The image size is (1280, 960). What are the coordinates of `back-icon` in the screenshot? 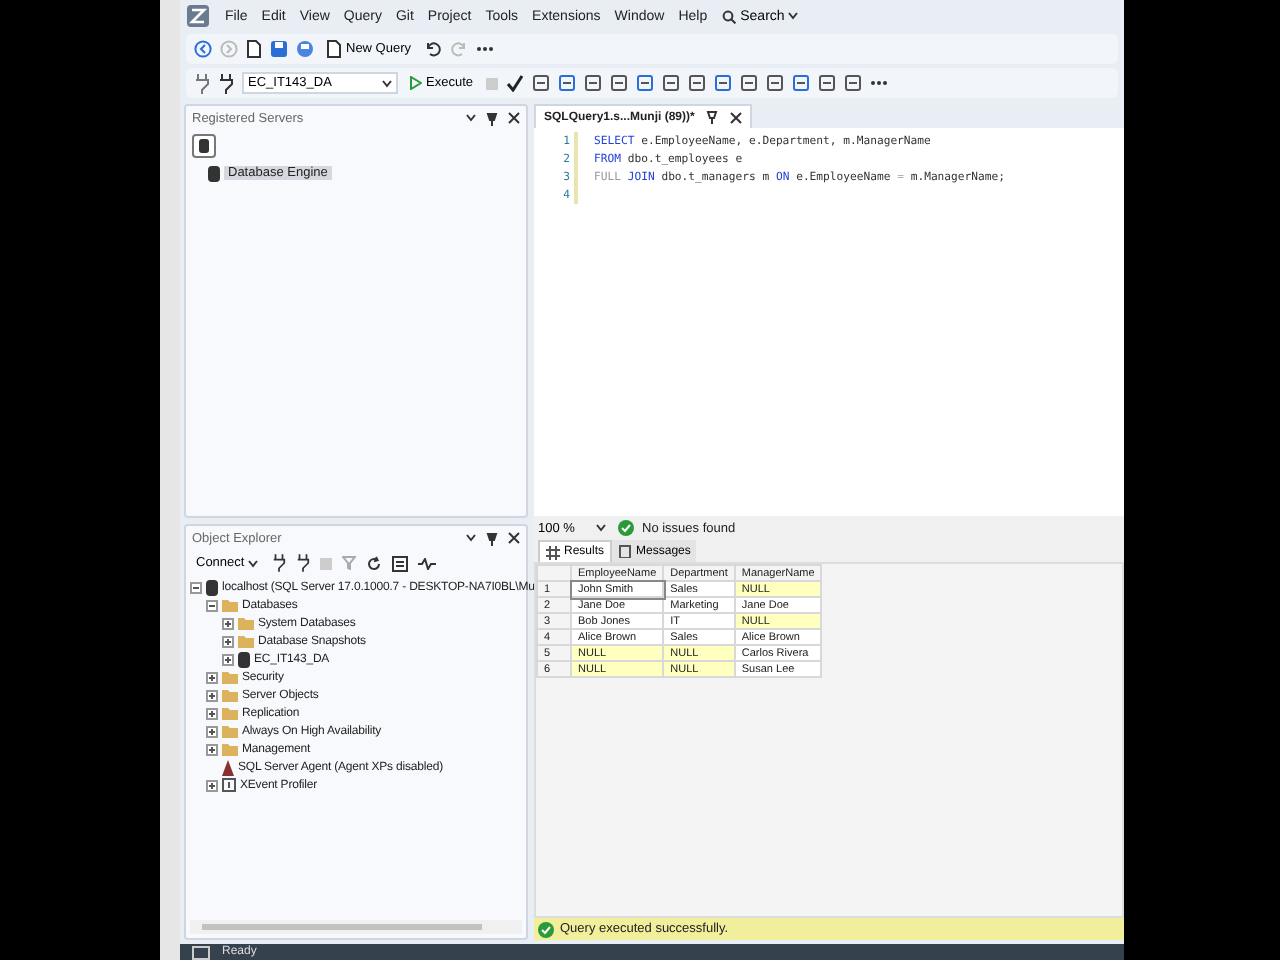 It's located at (203, 49).